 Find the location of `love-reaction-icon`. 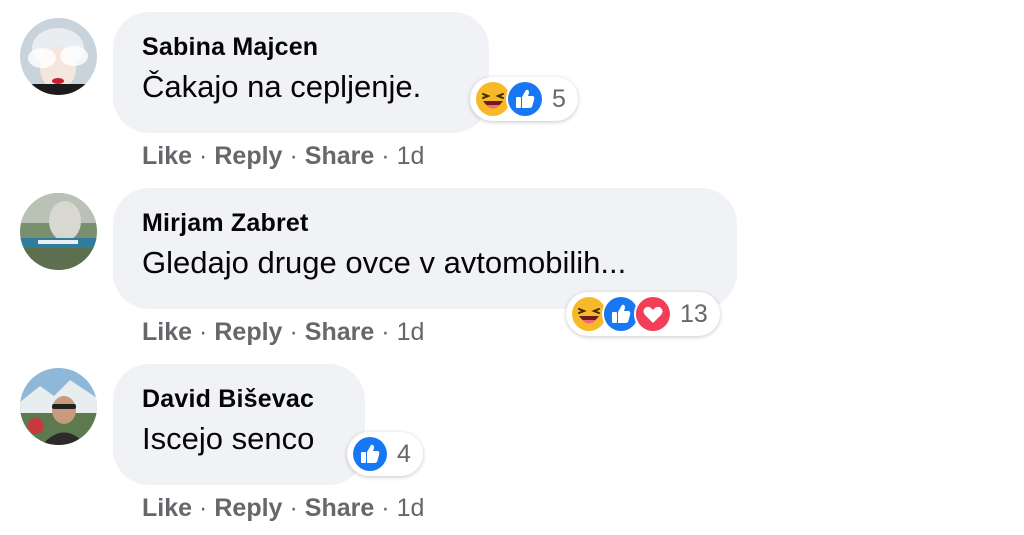

love-reaction-icon is located at coordinates (653, 314).